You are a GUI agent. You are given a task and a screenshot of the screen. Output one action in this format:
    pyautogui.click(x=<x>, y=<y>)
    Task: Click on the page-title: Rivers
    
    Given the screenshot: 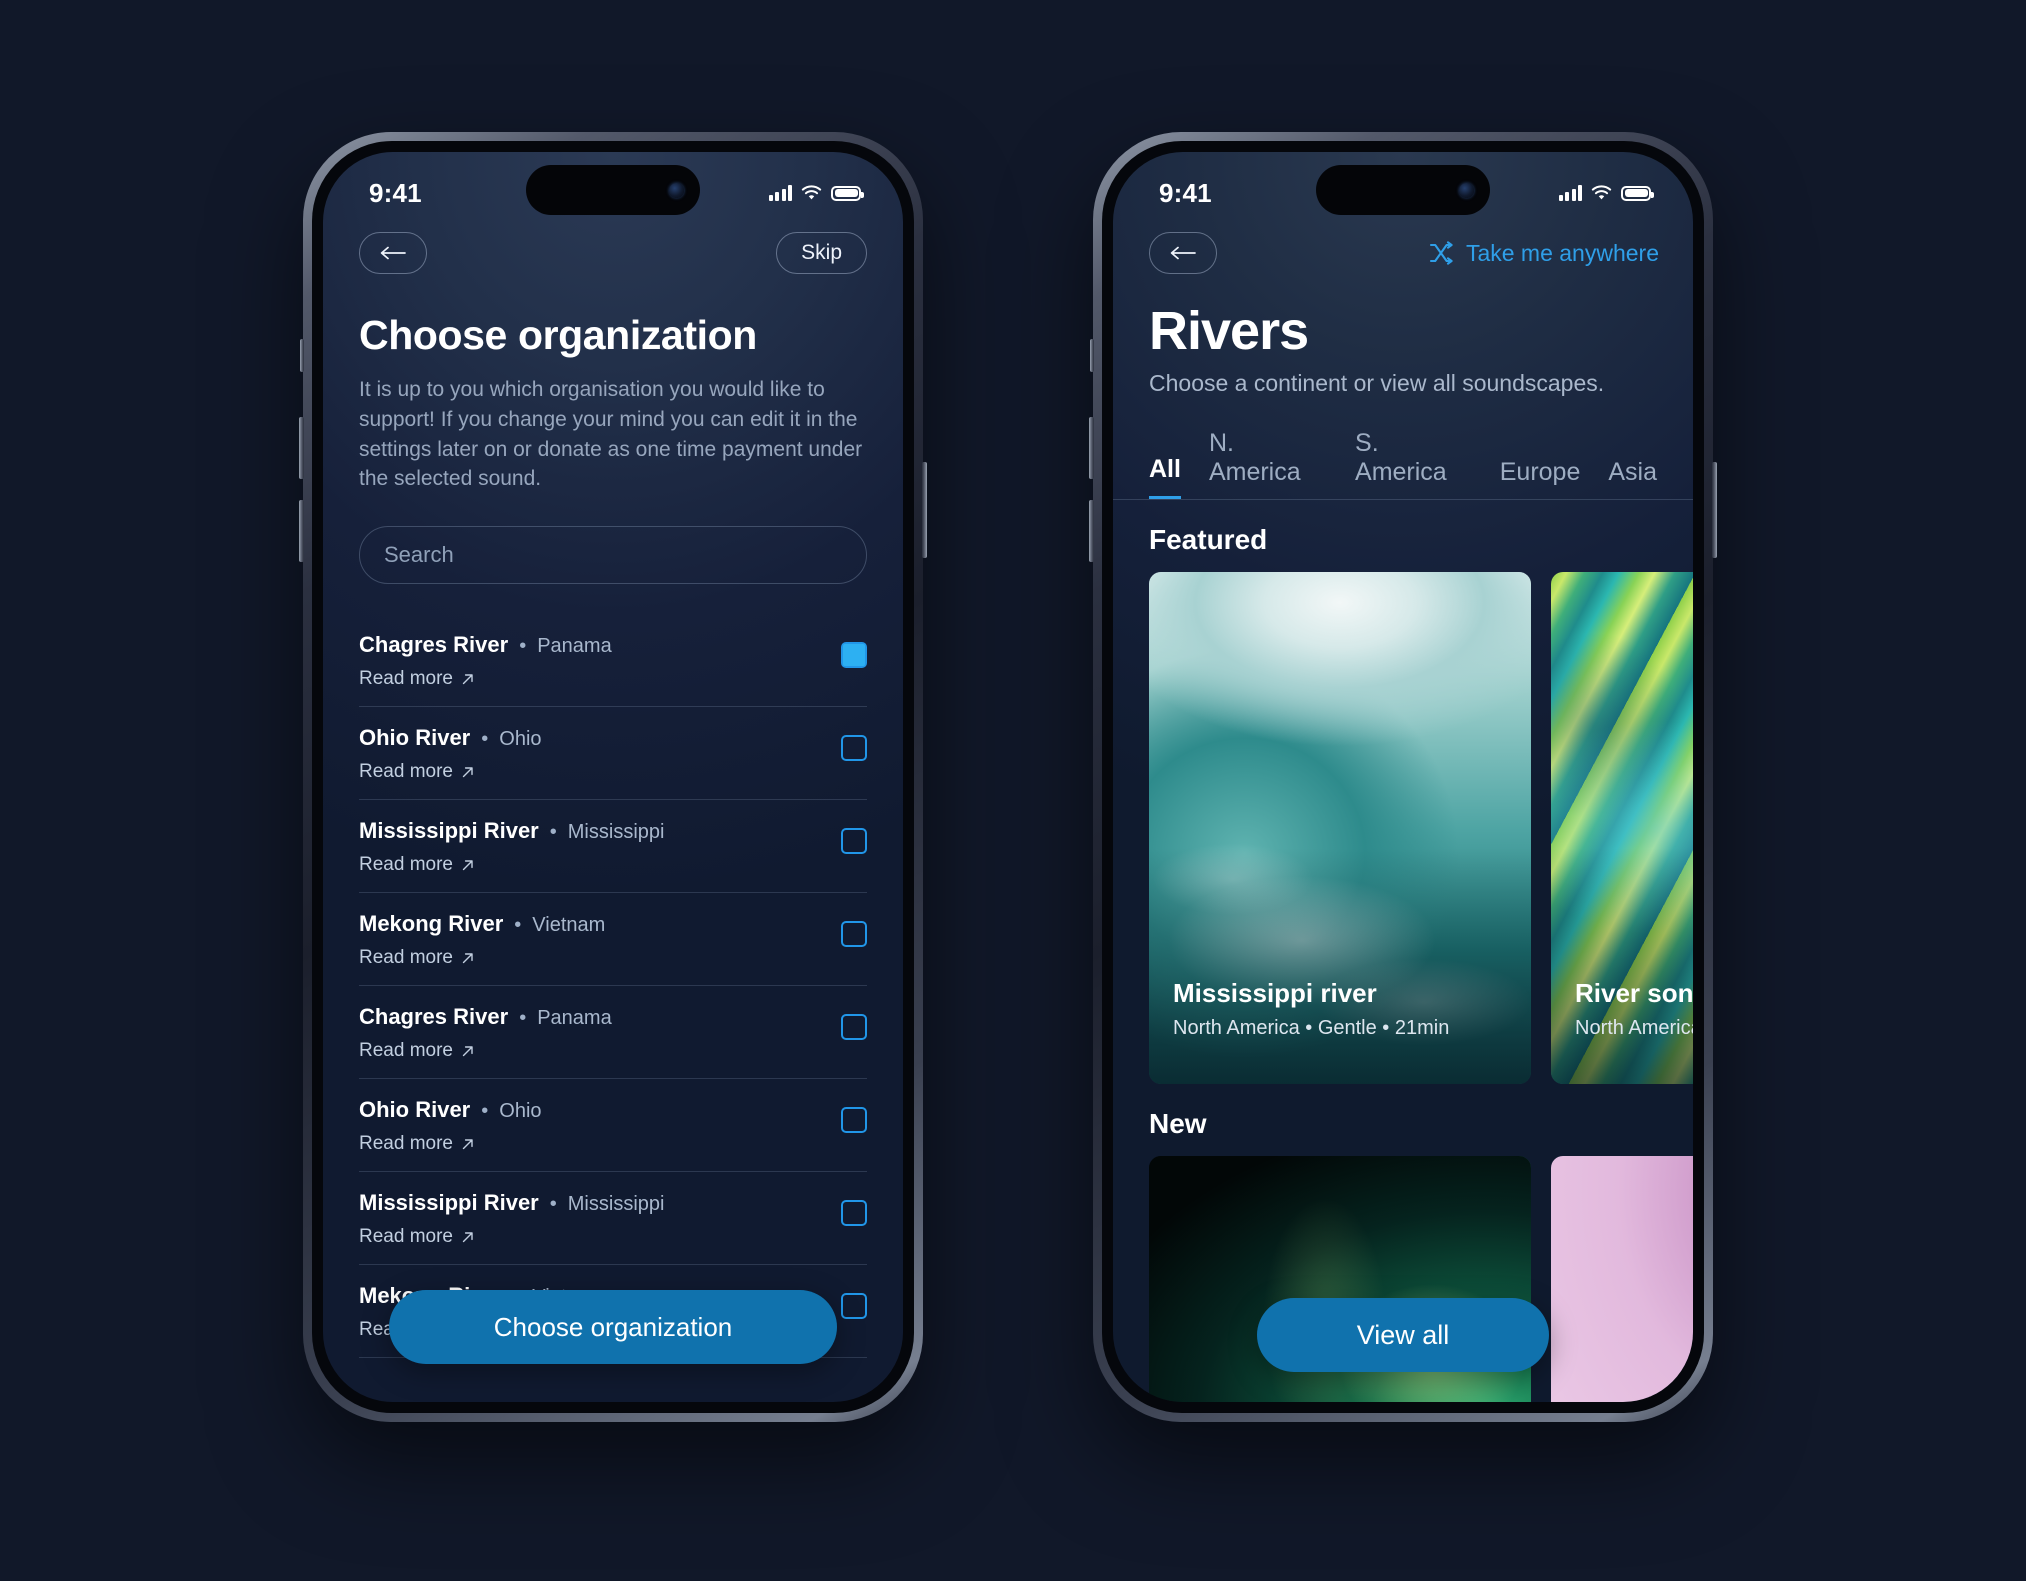 What is the action you would take?
    pyautogui.click(x=1229, y=331)
    